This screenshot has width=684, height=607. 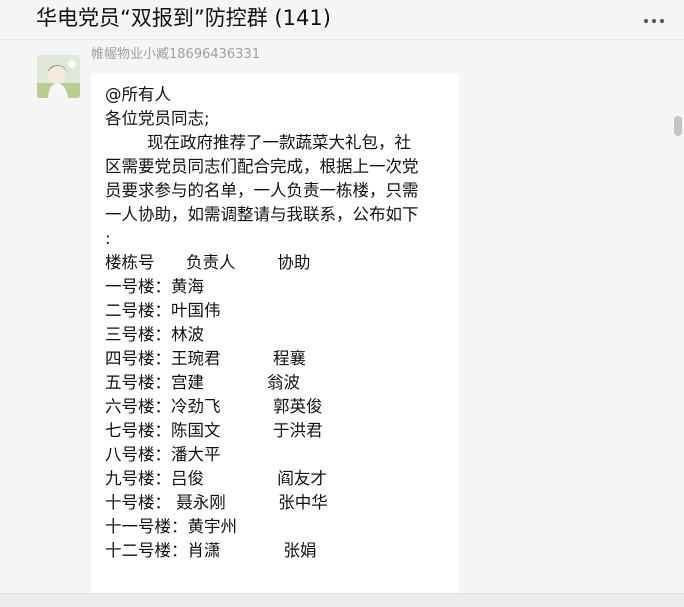 I want to click on message-line: 区需要党员同志们配合完成，根据上一次党, so click(x=262, y=166).